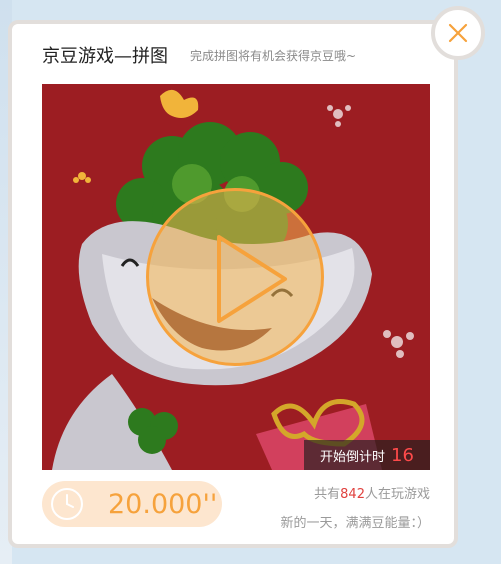 This screenshot has height=564, width=501. Describe the element at coordinates (355, 523) in the screenshot. I see `motto-text: 新的一天，满满豆能量：）` at that location.